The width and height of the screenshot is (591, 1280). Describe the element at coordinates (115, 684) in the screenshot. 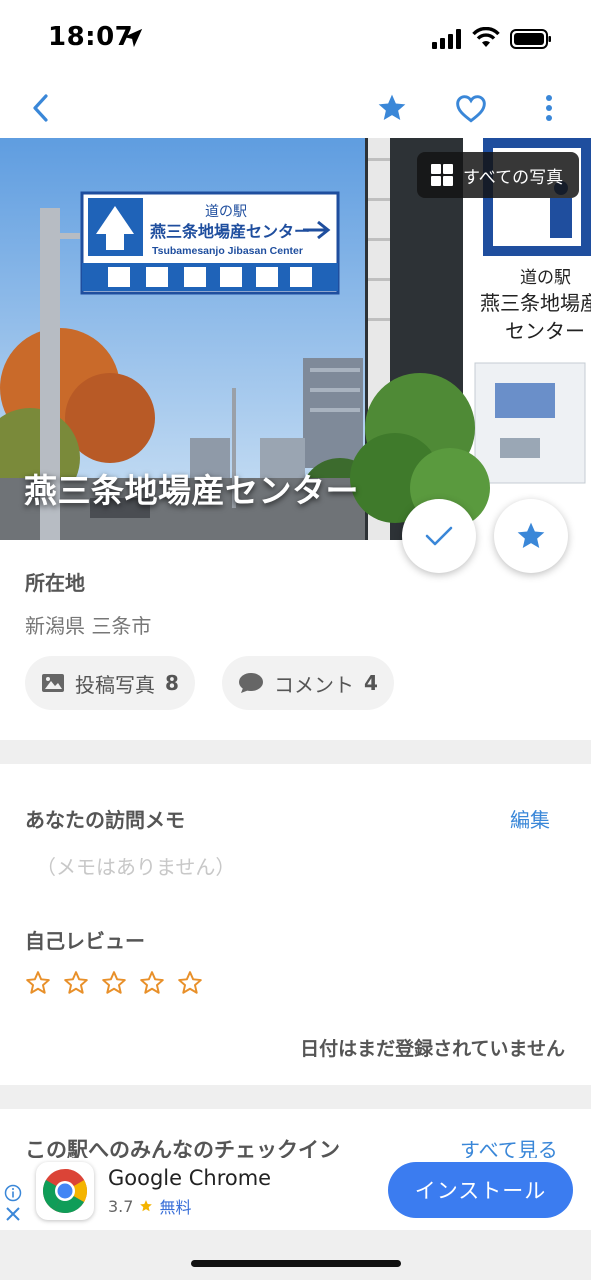

I see `posted-photos-label: 投稿写真` at that location.